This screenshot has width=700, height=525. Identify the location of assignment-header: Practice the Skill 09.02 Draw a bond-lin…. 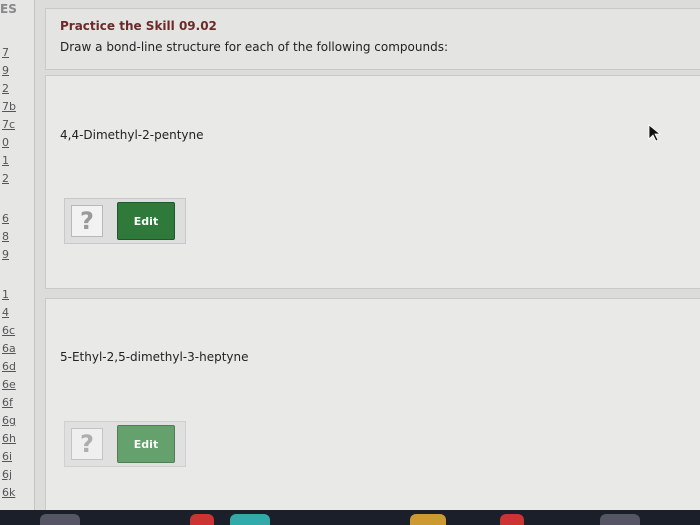
(372, 39).